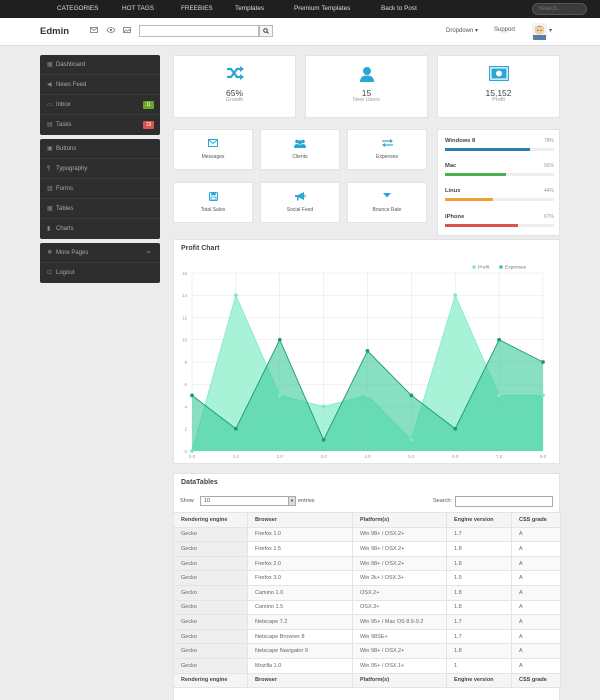 The image size is (600, 700). What do you see at coordinates (77, 9) in the screenshot?
I see `top-nav-categories: CATEGORIES` at bounding box center [77, 9].